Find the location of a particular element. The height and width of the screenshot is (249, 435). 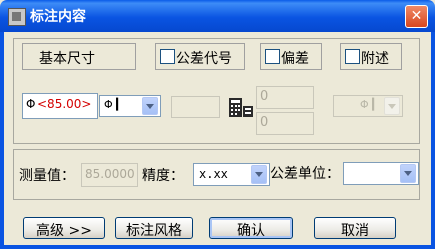

window-frame-right is located at coordinates (433, 140).